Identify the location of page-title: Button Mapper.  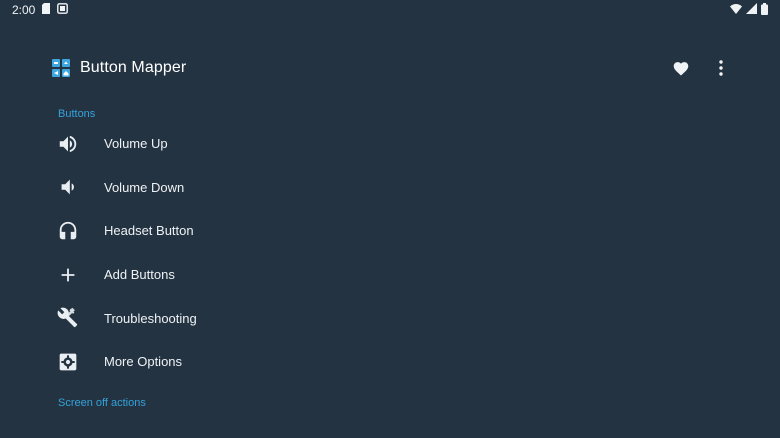
(133, 67).